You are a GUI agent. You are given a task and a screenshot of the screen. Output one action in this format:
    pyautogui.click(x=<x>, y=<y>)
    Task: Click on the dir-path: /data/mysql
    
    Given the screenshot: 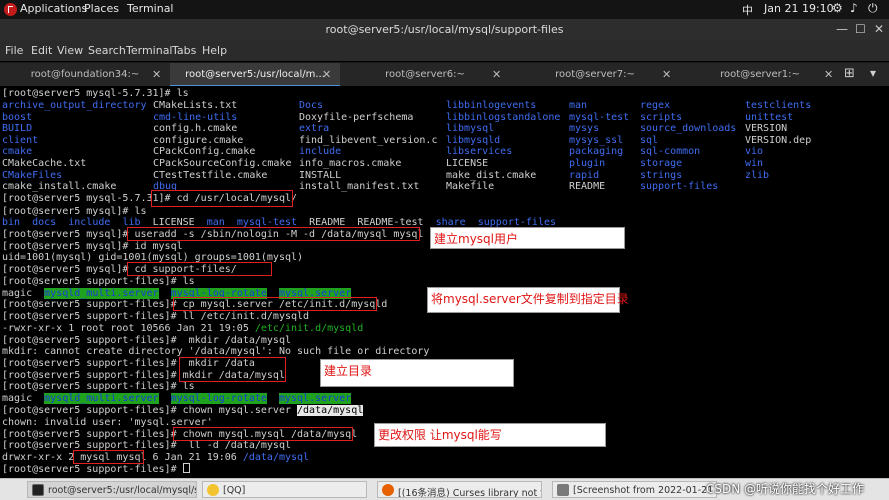 What is the action you would take?
    pyautogui.click(x=276, y=457)
    